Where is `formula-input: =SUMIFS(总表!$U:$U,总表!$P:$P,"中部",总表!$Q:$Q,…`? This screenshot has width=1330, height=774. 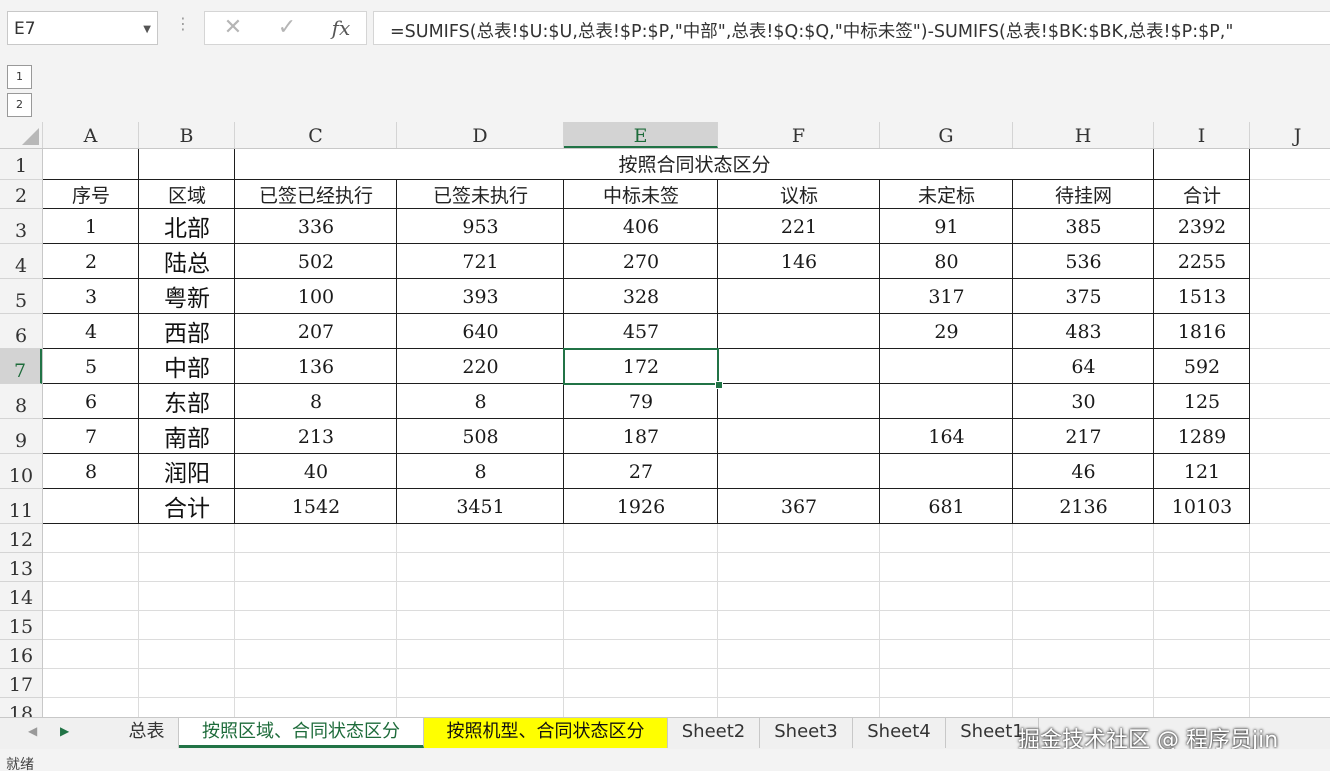
formula-input: =SUMIFS(总表!$U:$U,总表!$P:$P,"中部",总表!$Q:$Q,… is located at coordinates (851, 28).